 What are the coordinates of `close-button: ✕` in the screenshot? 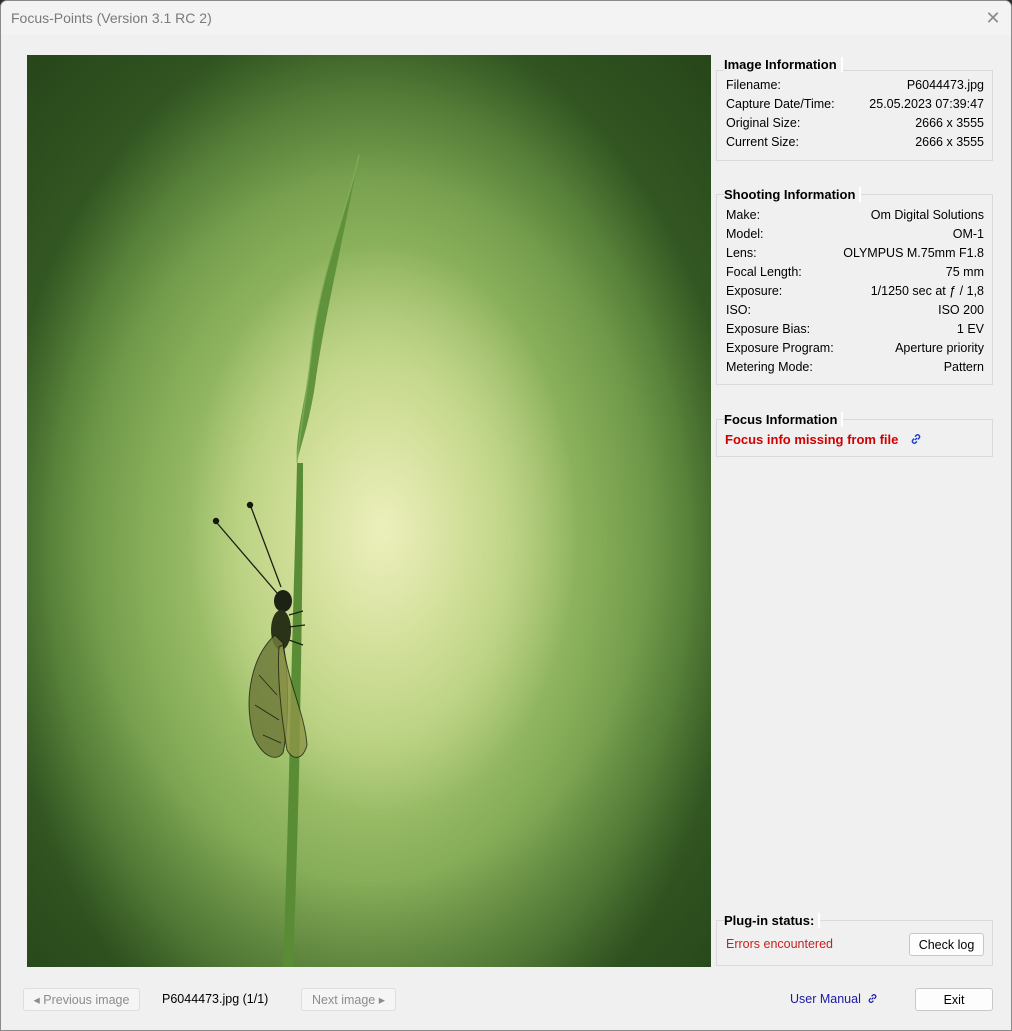 It's located at (993, 18).